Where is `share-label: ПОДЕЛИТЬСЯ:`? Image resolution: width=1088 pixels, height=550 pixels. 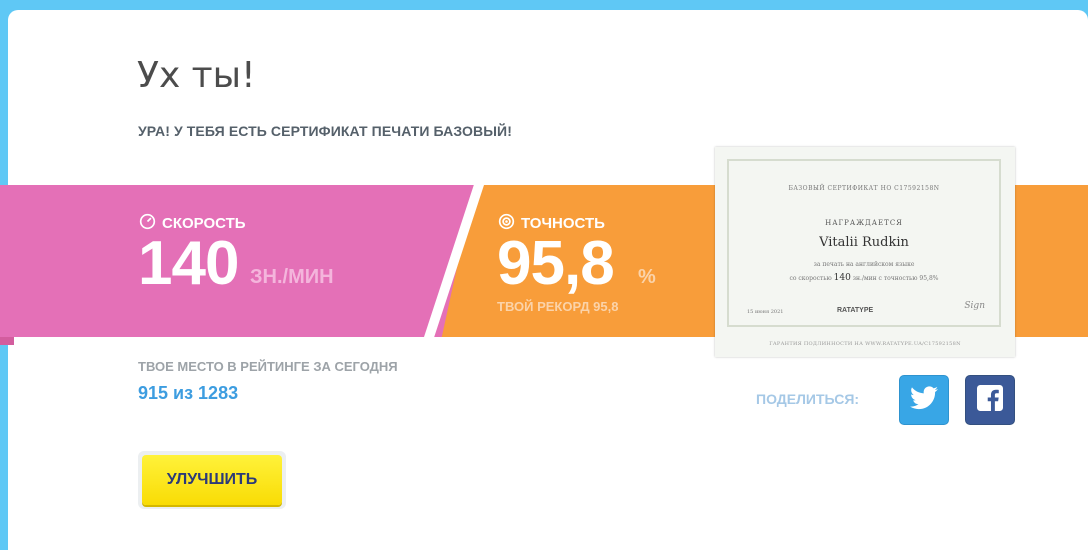
share-label: ПОДЕЛИТЬСЯ: is located at coordinates (808, 399).